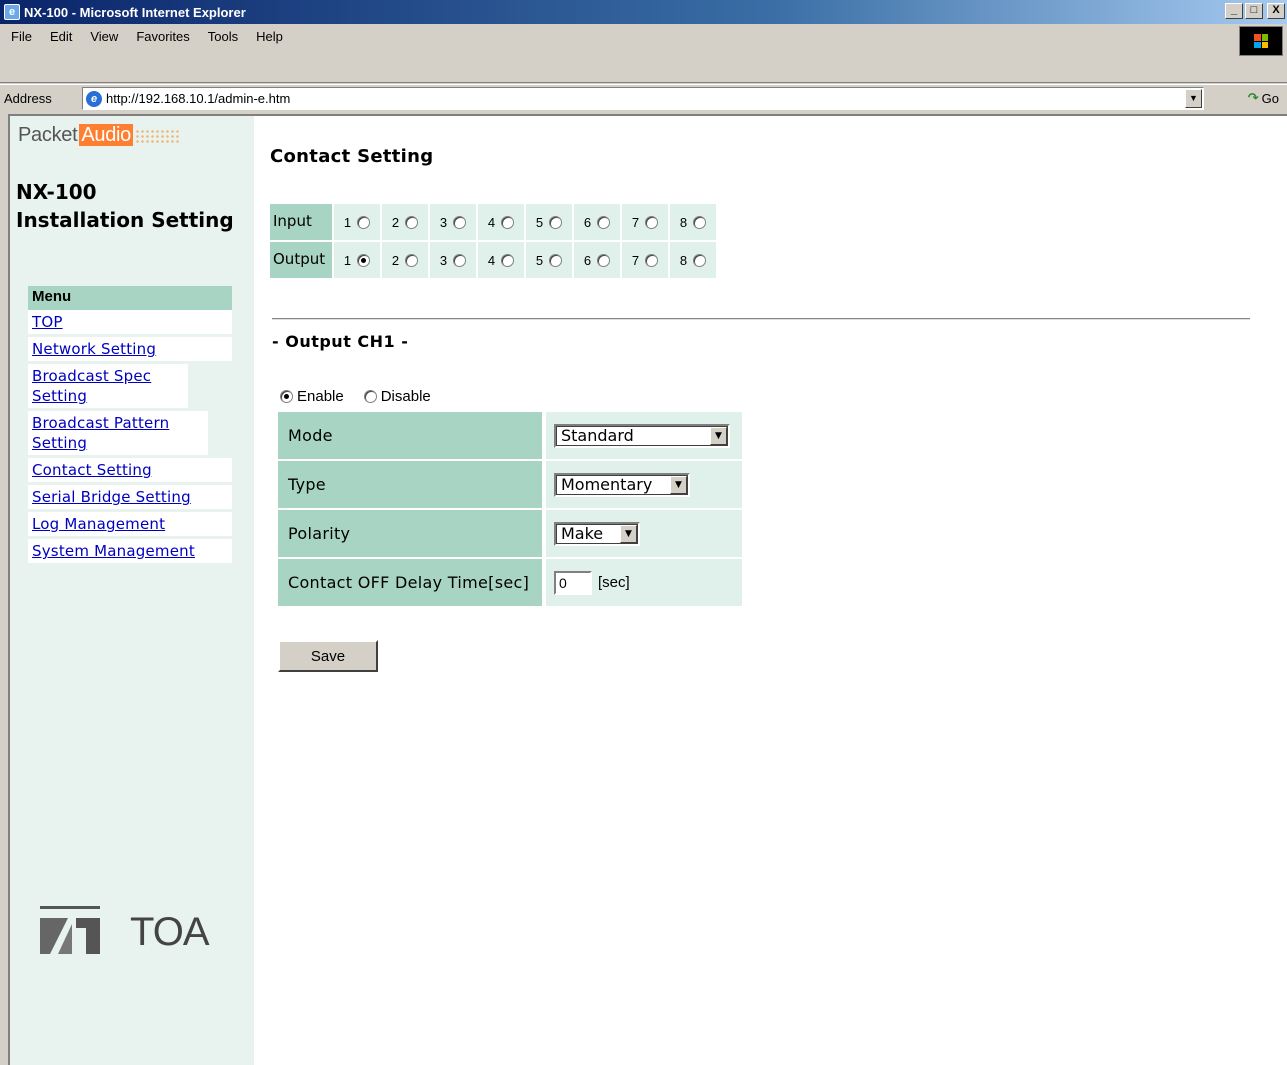 This screenshot has width=1287, height=1065. I want to click on page-title: Contact Setting, so click(352, 156).